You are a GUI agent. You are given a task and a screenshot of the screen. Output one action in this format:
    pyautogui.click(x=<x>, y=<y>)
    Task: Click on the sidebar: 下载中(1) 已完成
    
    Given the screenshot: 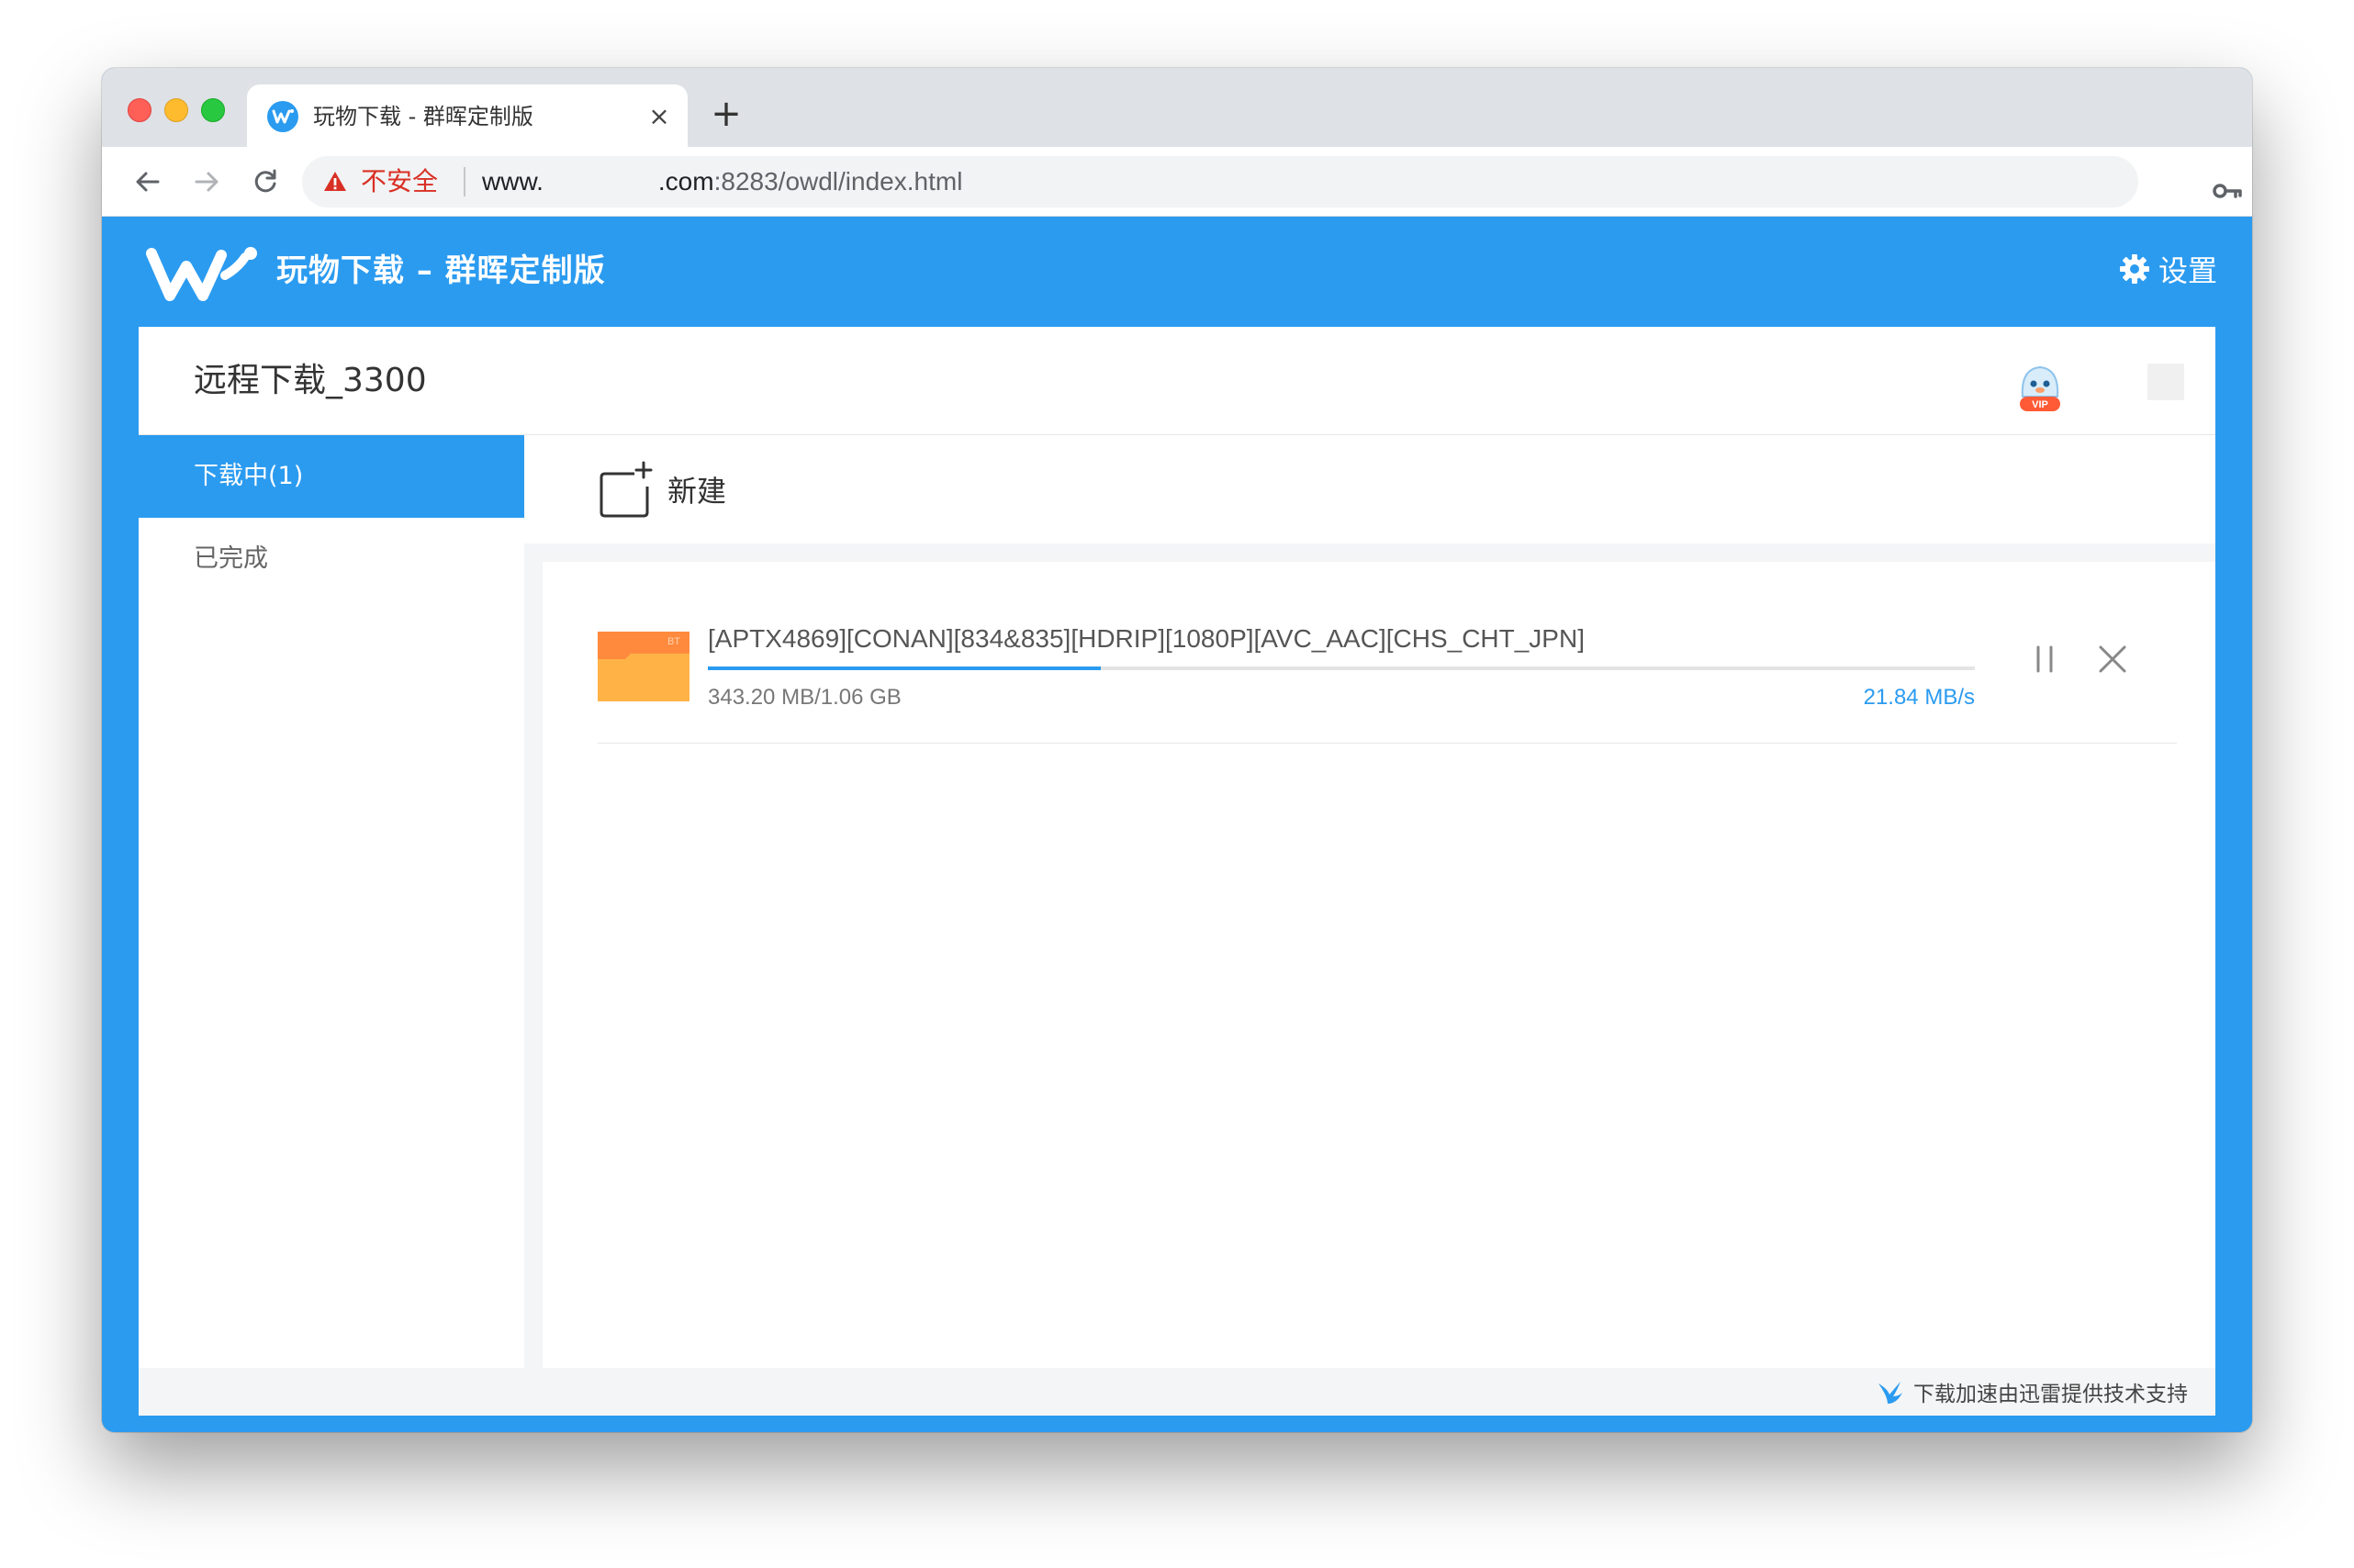 What is the action you would take?
    pyautogui.click(x=332, y=901)
    